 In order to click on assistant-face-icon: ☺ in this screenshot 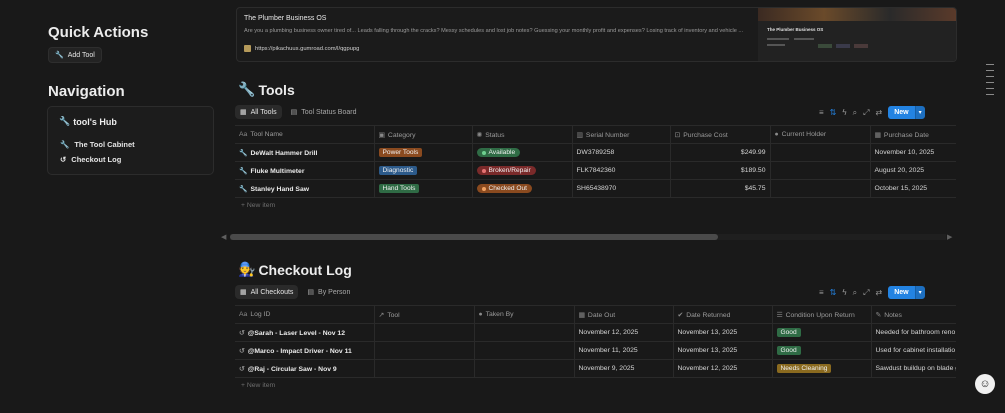, I will do `click(985, 384)`.